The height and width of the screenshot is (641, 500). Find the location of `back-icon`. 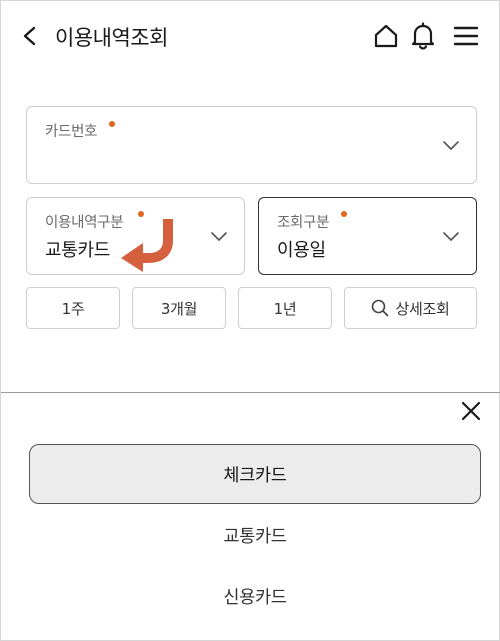

back-icon is located at coordinates (29, 36).